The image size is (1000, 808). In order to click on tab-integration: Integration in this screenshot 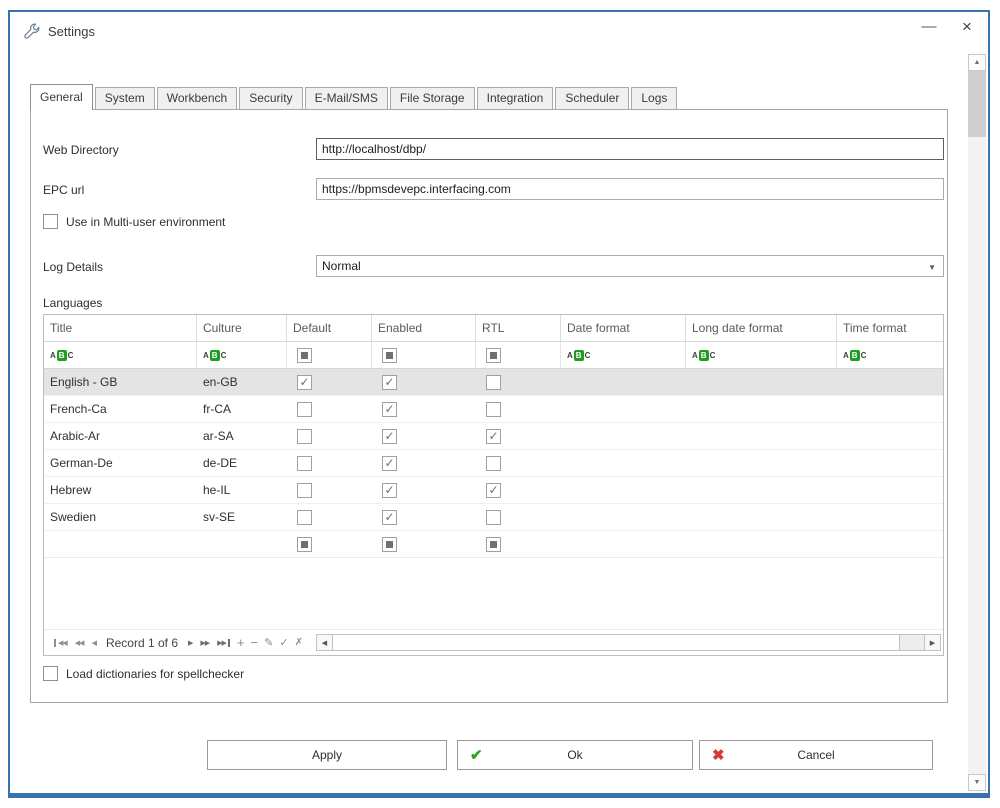, I will do `click(515, 98)`.